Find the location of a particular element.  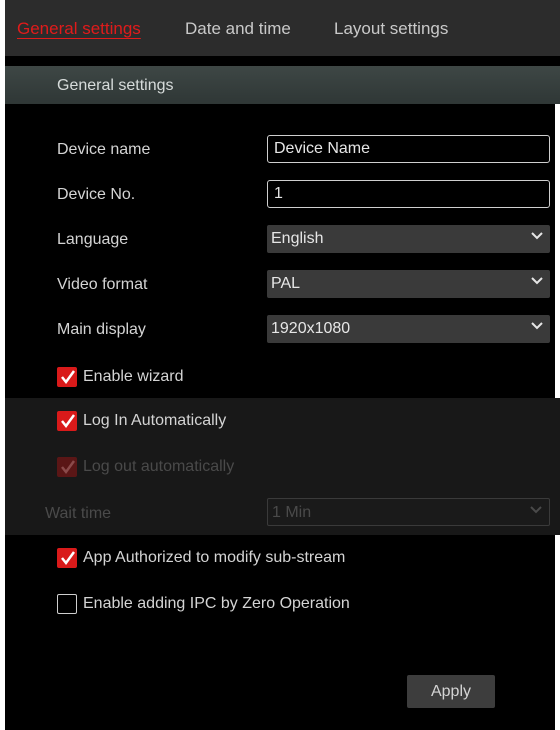

device-no-input is located at coordinates (408, 194).